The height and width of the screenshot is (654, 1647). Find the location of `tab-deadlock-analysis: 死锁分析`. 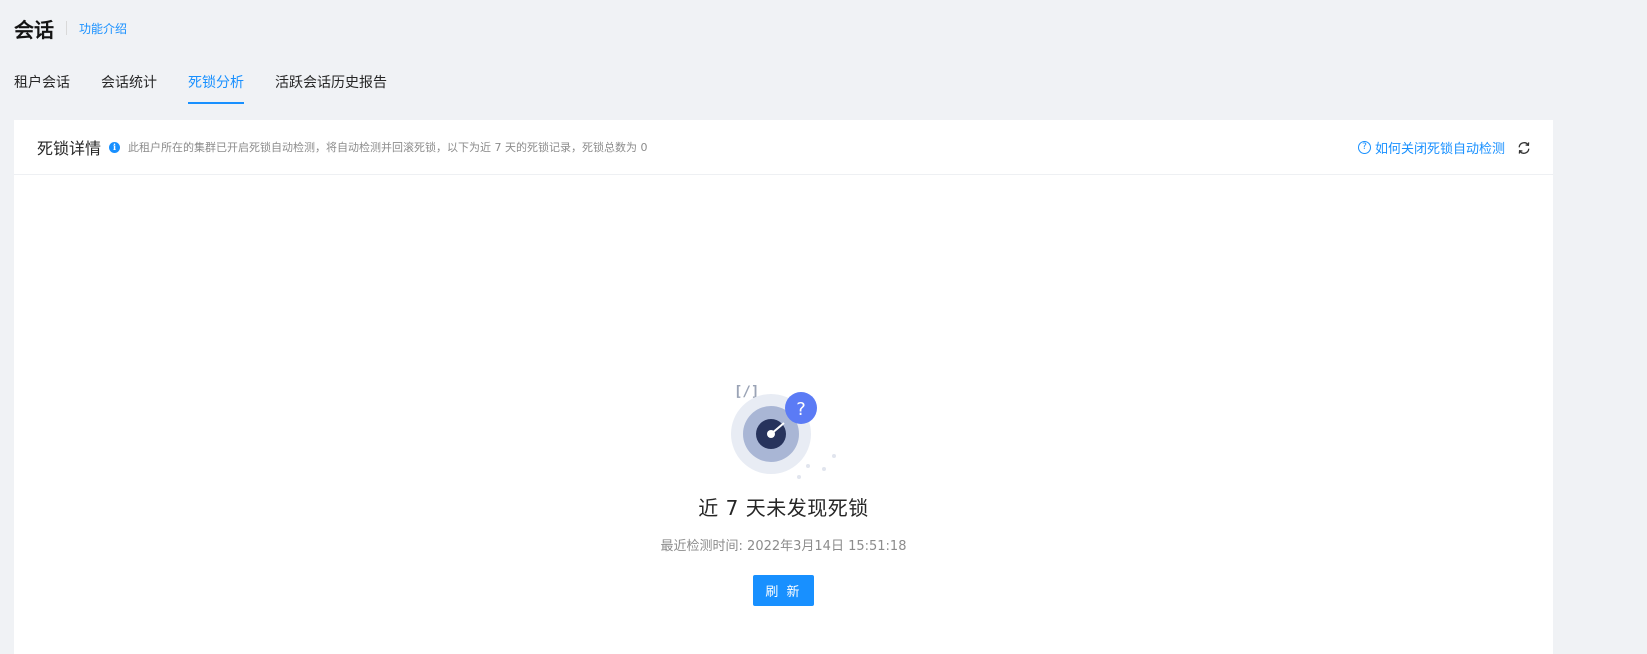

tab-deadlock-analysis: 死锁分析 is located at coordinates (216, 84).